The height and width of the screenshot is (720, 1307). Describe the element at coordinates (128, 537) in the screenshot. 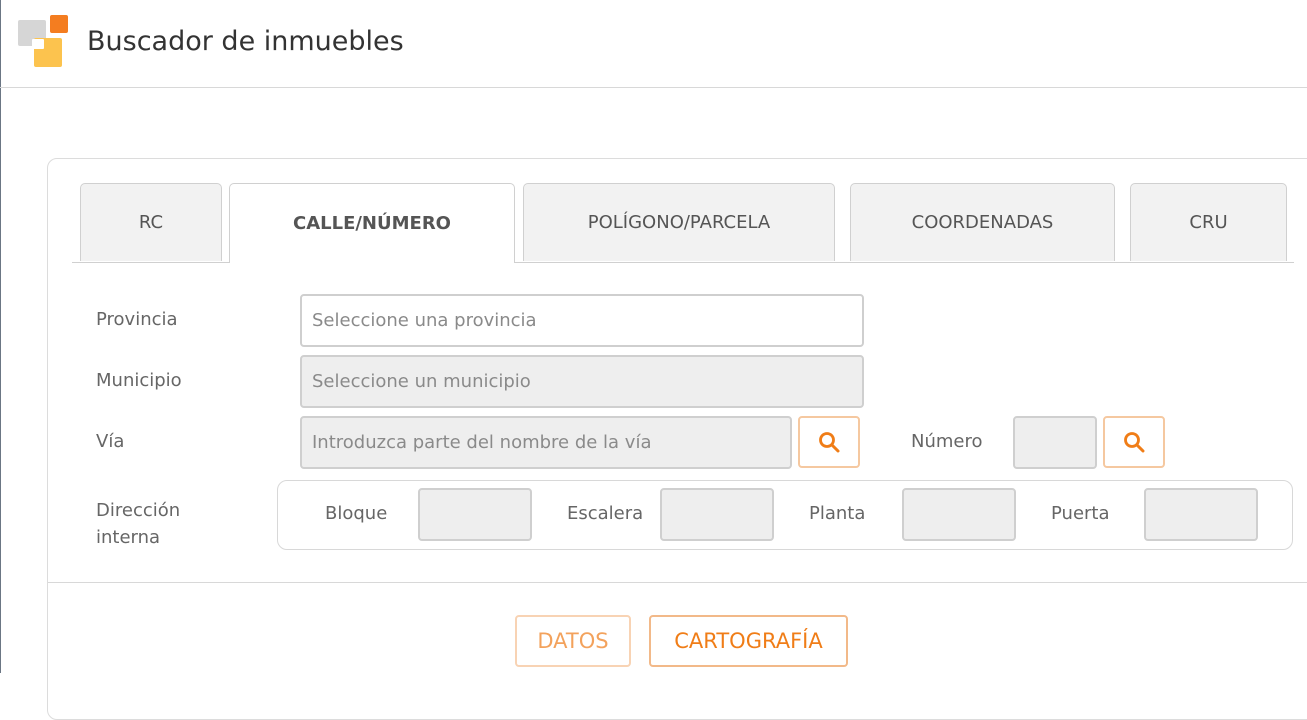

I see `direccion-interna-label-line2: interna` at that location.